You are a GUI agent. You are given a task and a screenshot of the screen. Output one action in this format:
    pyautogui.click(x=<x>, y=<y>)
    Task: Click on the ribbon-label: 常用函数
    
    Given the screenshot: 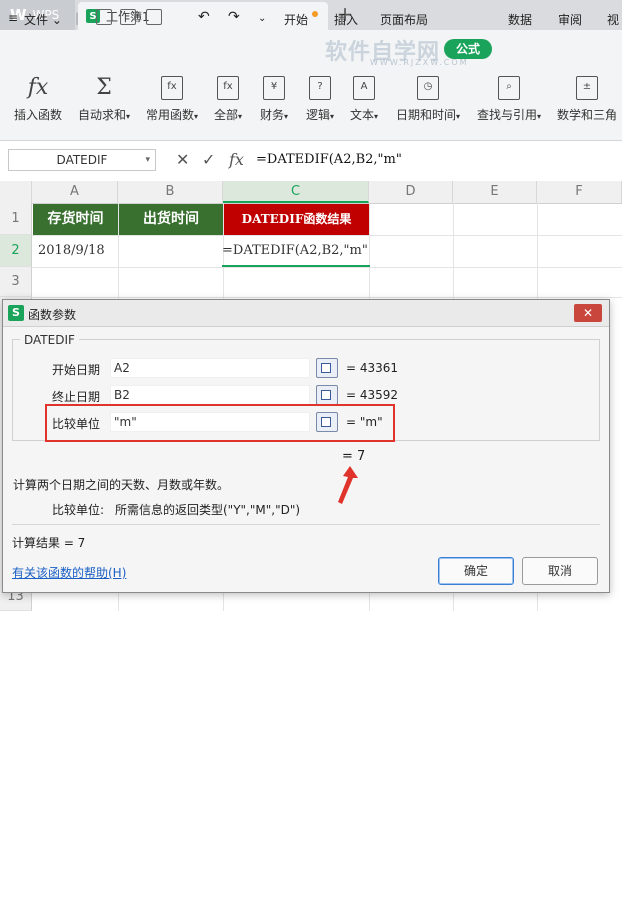 What is the action you would take?
    pyautogui.click(x=169, y=115)
    